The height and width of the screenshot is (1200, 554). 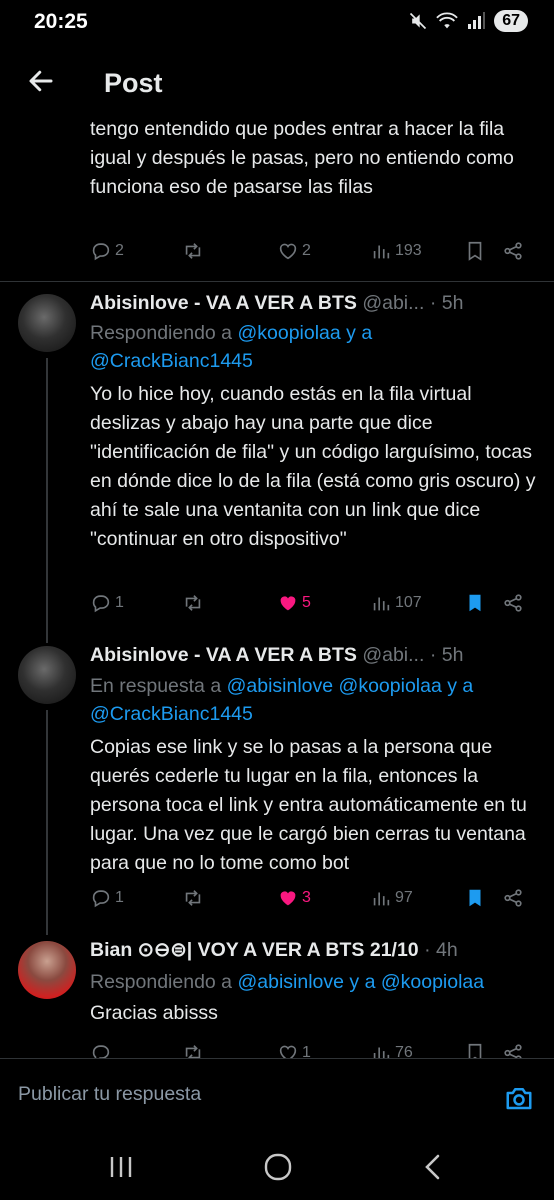 What do you see at coordinates (154, 1013) in the screenshot?
I see `tweet-text: Gracias abisss` at bounding box center [154, 1013].